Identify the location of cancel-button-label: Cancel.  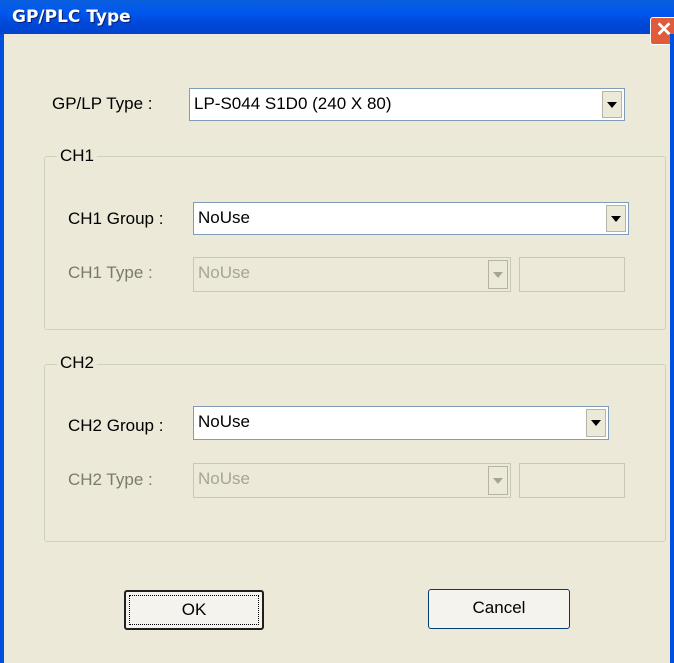
(499, 607).